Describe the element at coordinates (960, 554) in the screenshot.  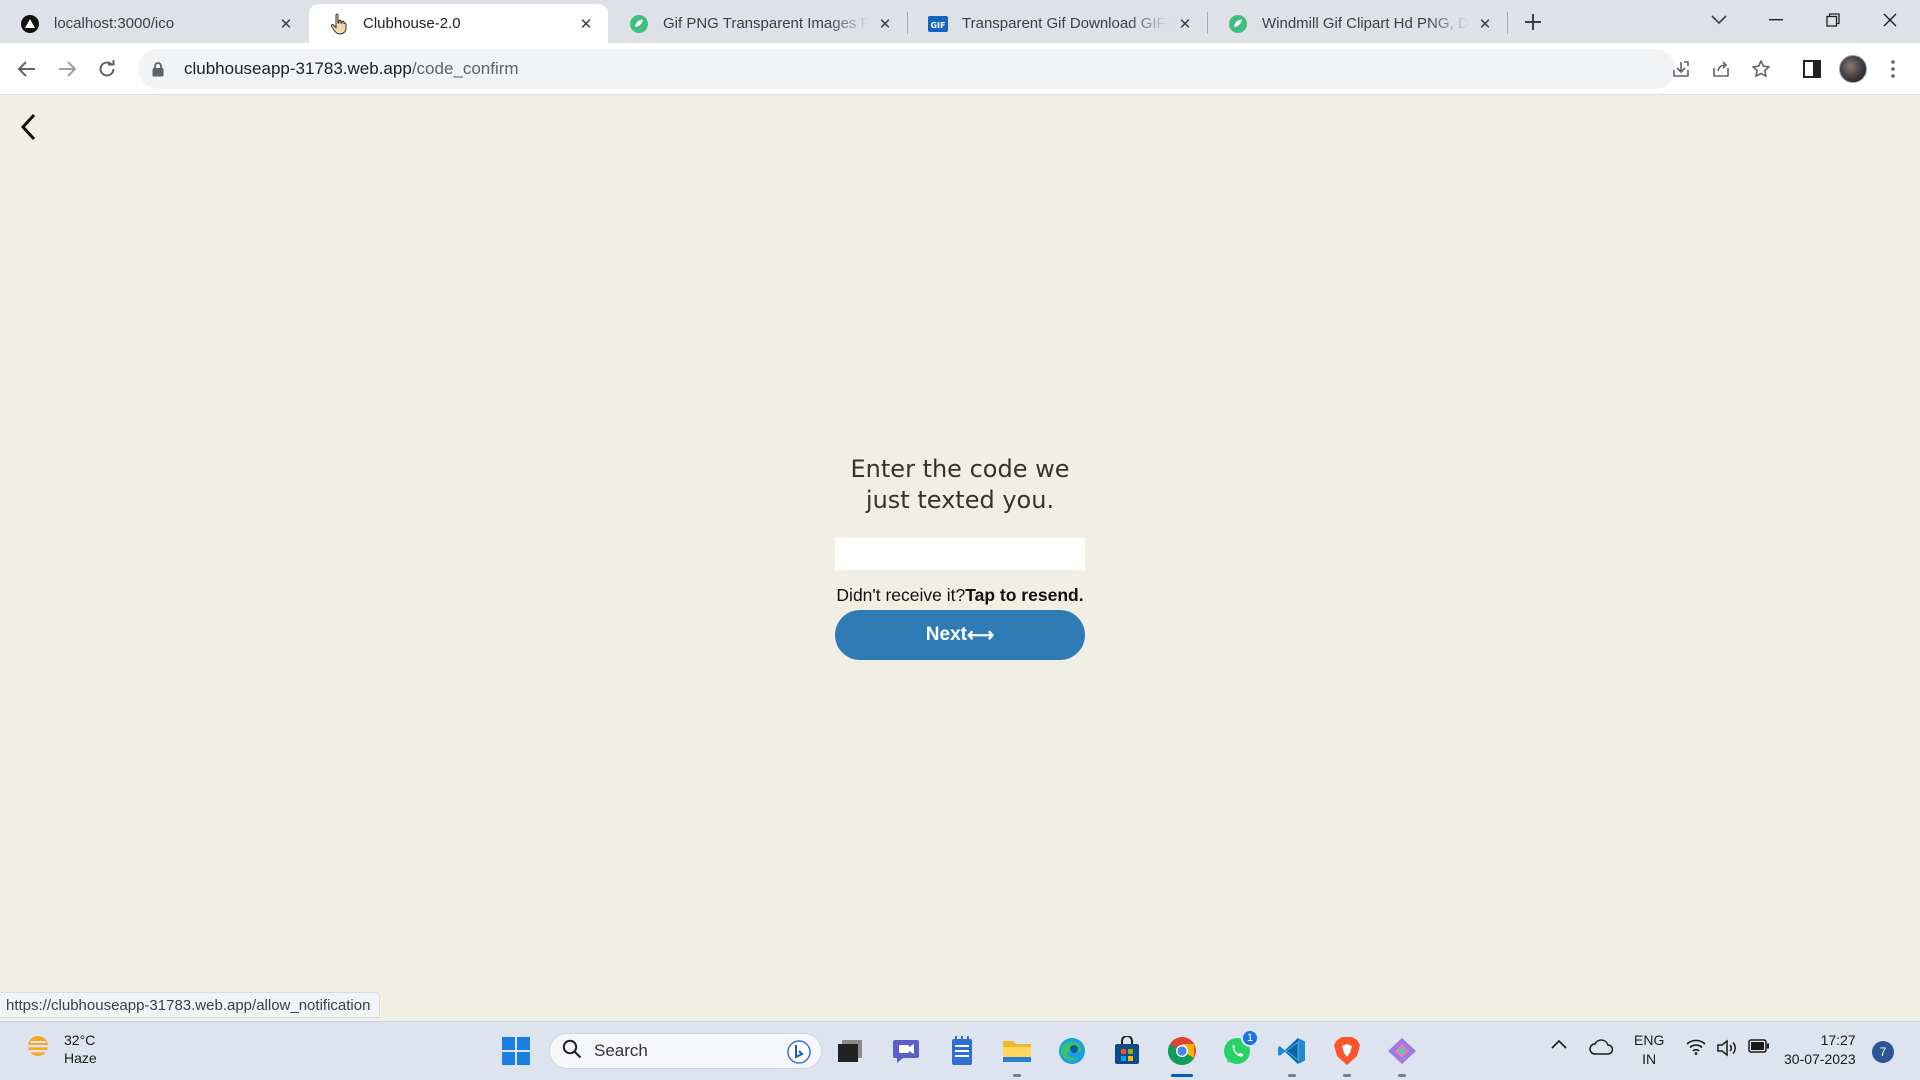
I see `verification-code-input` at that location.